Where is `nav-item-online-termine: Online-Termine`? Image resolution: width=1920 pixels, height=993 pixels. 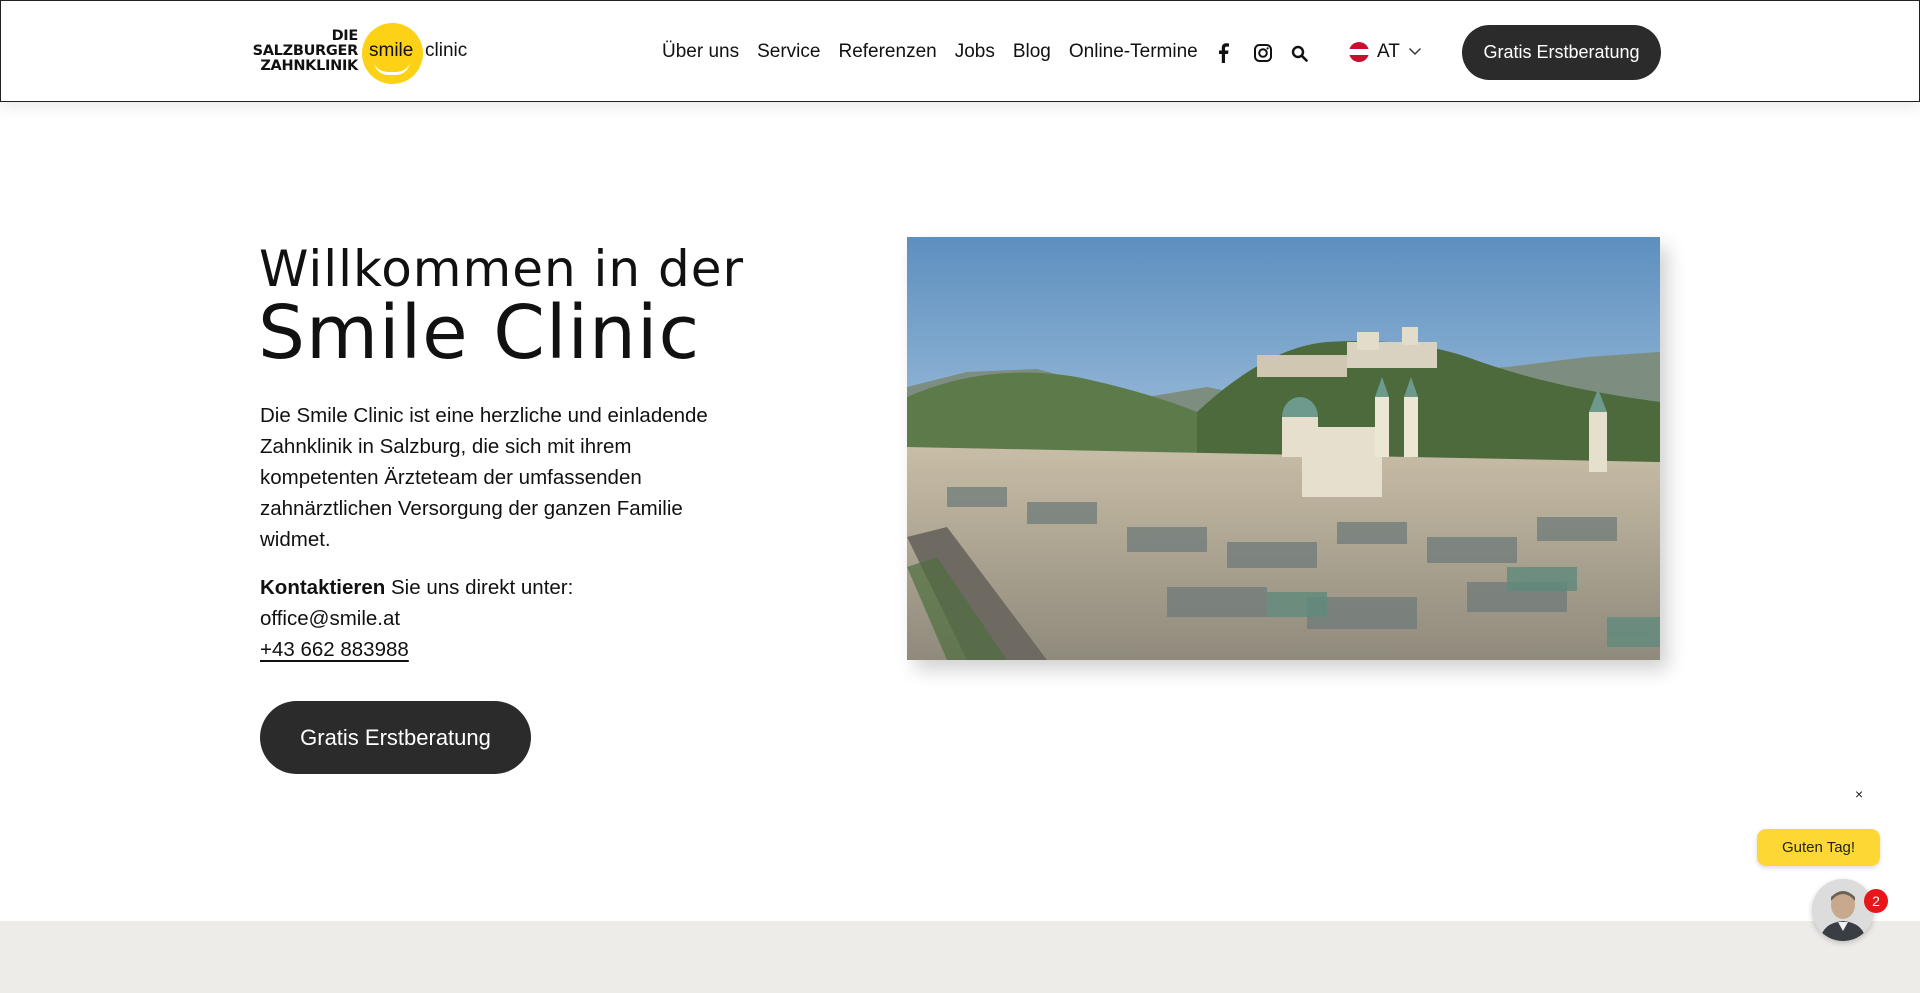
nav-item-online-termine: Online-Termine is located at coordinates (1133, 52).